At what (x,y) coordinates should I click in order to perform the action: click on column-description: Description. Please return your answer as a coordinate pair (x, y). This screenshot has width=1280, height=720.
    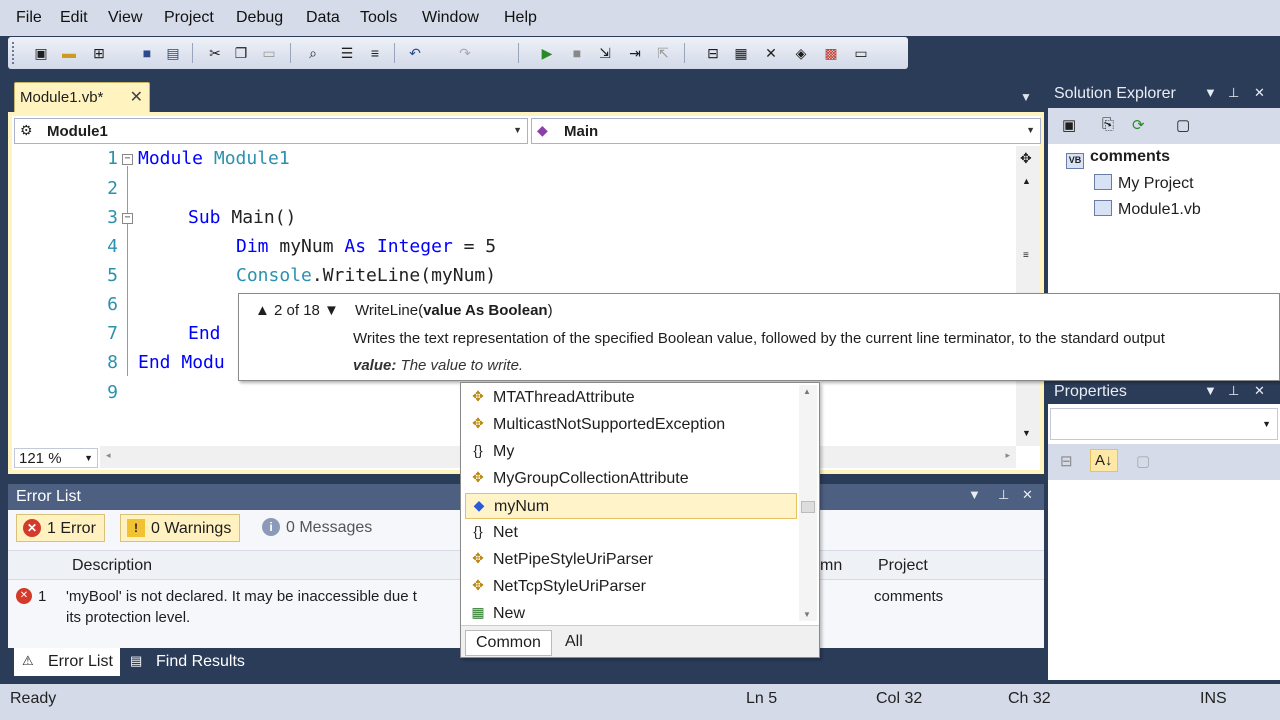
    Looking at the image, I should click on (112, 566).